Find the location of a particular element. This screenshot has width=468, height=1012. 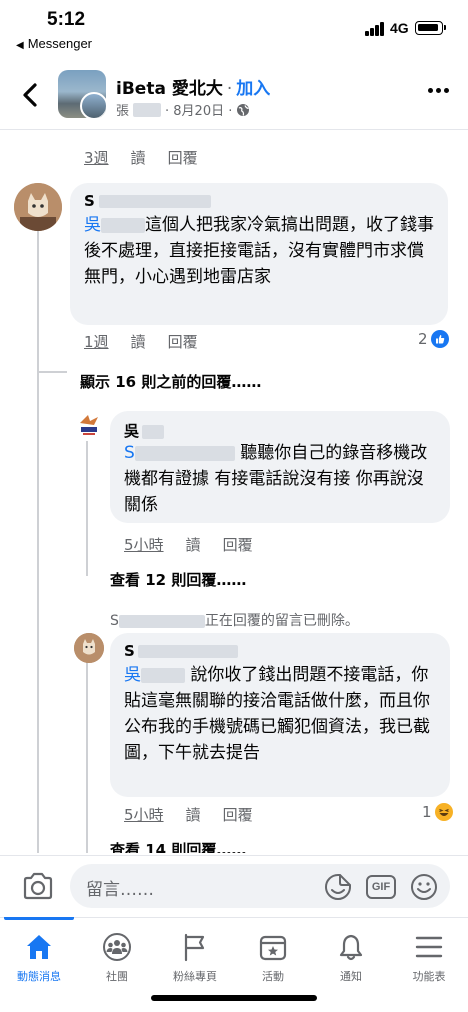

groups-icon is located at coordinates (117, 947).